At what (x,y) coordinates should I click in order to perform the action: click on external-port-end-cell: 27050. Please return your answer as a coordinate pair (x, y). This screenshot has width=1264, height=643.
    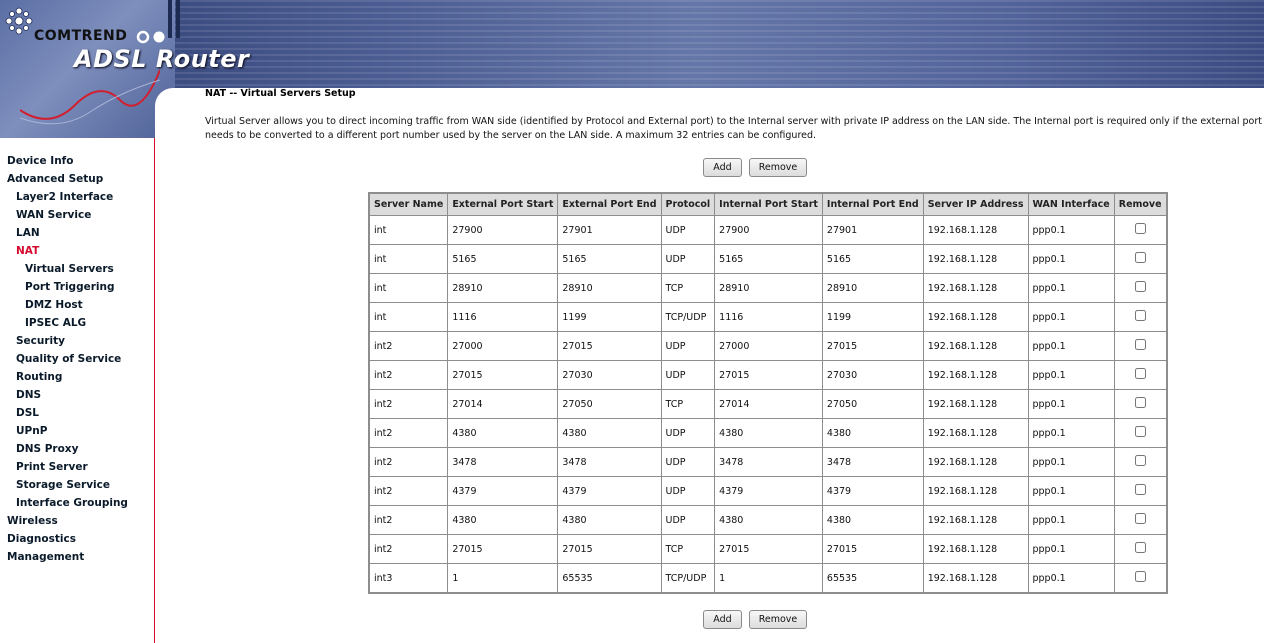
    Looking at the image, I should click on (609, 404).